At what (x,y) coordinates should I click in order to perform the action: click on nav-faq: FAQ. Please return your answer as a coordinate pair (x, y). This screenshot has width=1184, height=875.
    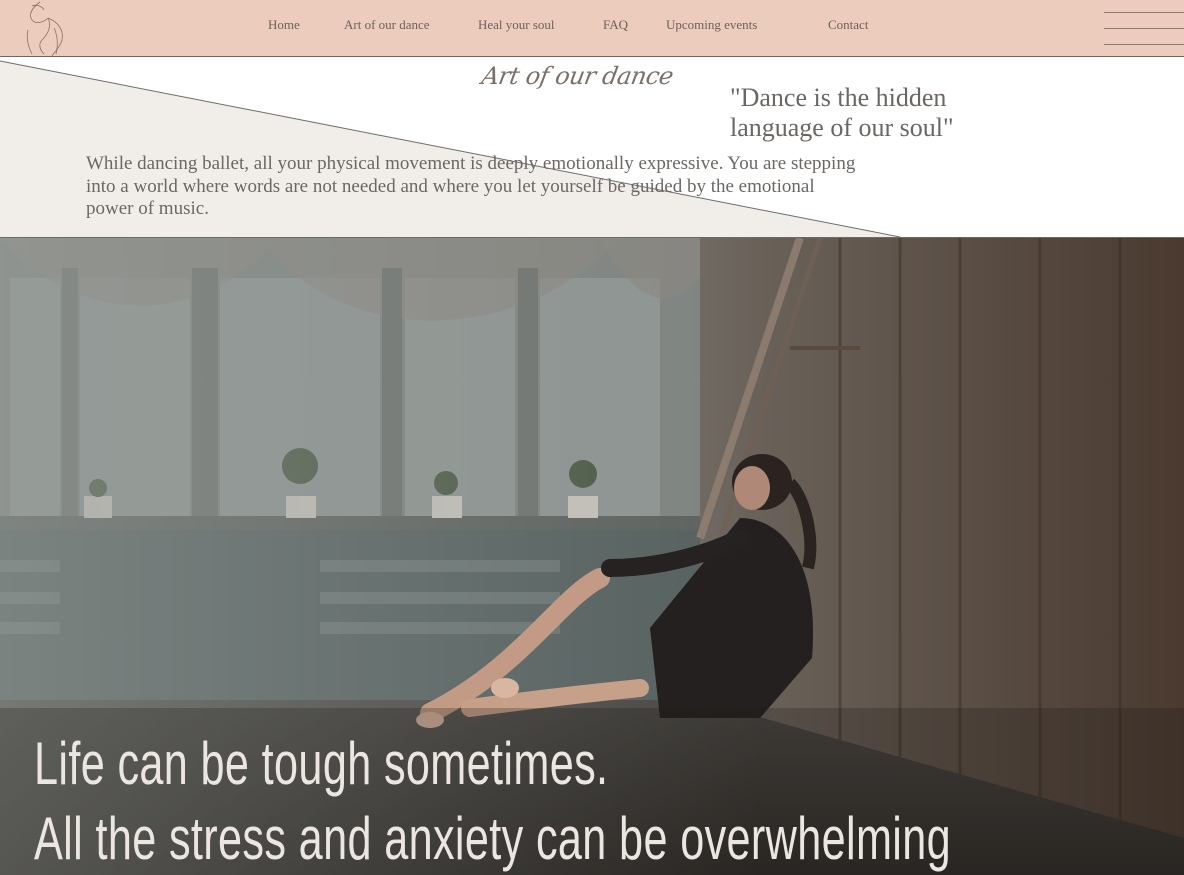
    Looking at the image, I should click on (615, 25).